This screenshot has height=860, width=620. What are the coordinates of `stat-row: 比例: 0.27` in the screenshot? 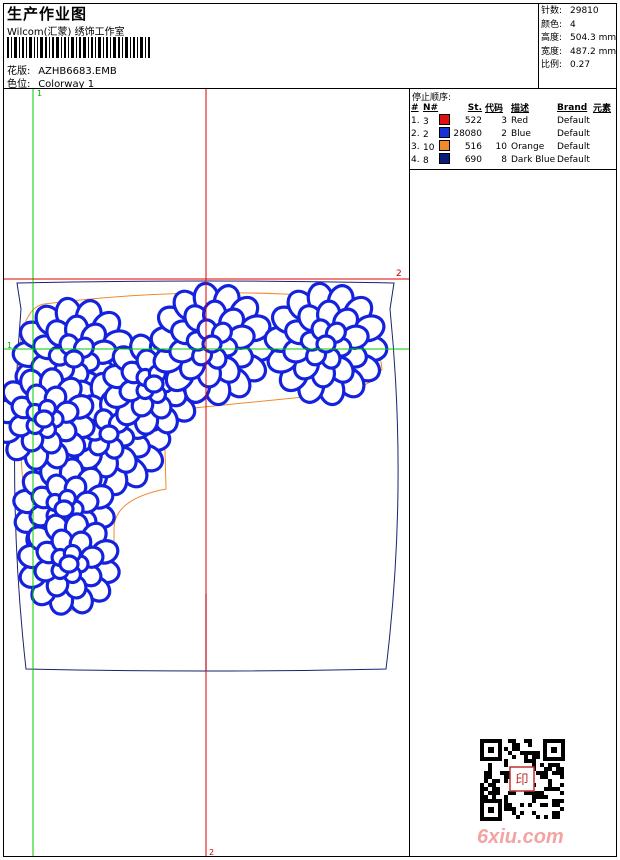 It's located at (566, 65).